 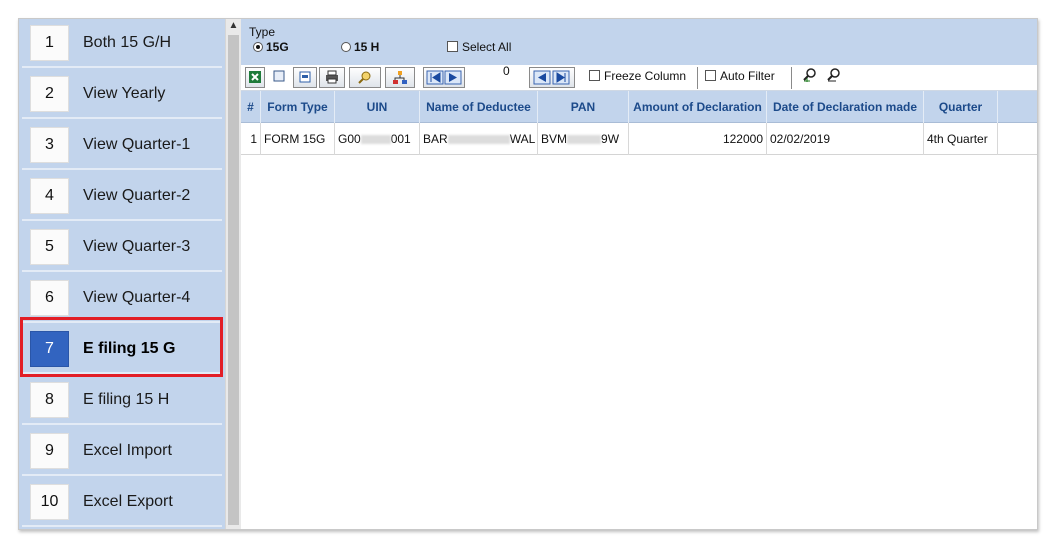 What do you see at coordinates (961, 139) in the screenshot?
I see `cell-quarter: 4th Quarter` at bounding box center [961, 139].